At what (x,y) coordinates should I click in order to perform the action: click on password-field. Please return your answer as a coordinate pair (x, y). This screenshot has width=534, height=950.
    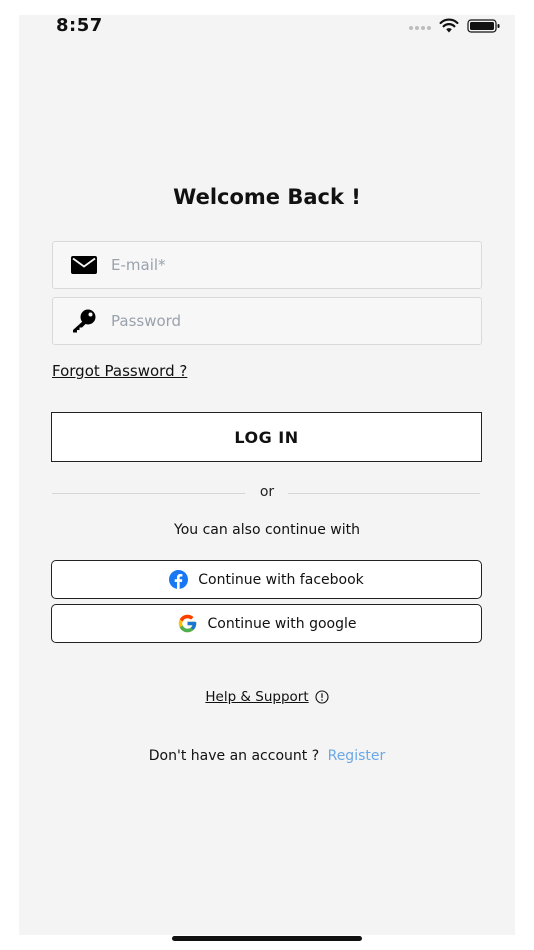
    Looking at the image, I should click on (267, 321).